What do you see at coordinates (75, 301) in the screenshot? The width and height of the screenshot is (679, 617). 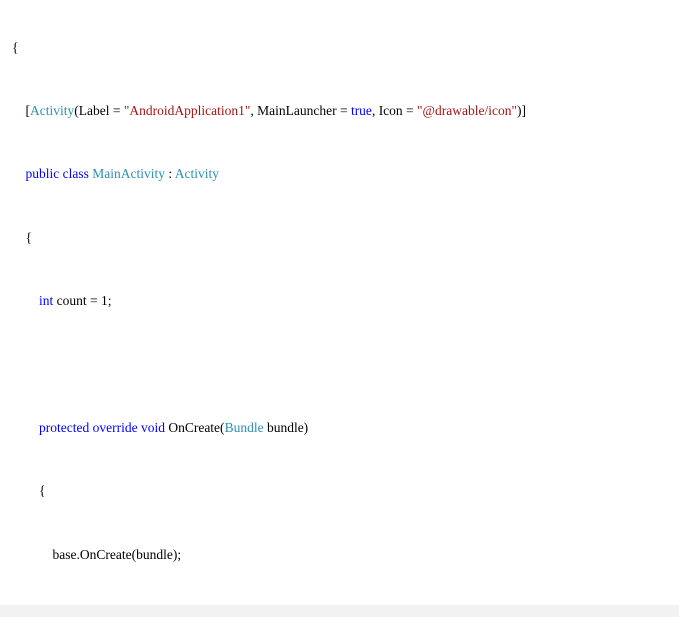 I see `code-line: int count = 1;` at bounding box center [75, 301].